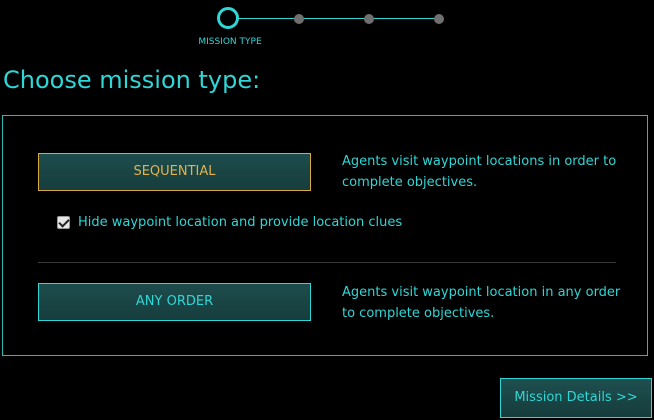 The width and height of the screenshot is (654, 420). Describe the element at coordinates (339, 18) in the screenshot. I see `stepper-track` at that location.